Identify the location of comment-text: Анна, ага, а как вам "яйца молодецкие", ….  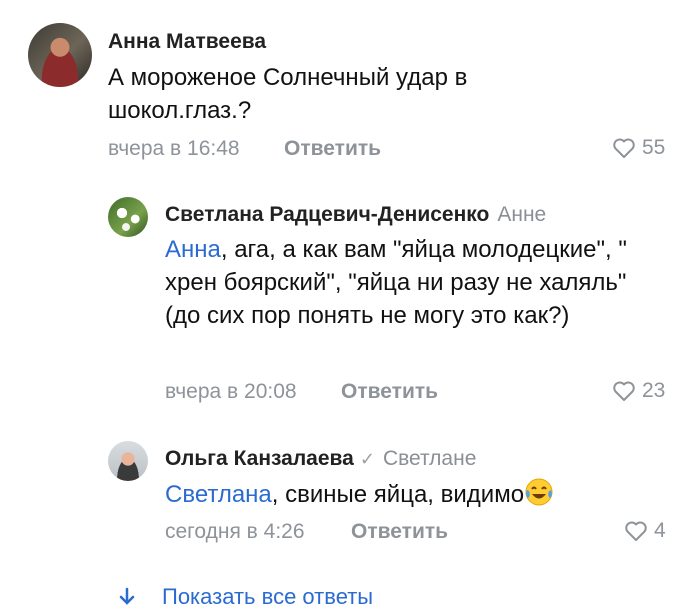
(405, 282).